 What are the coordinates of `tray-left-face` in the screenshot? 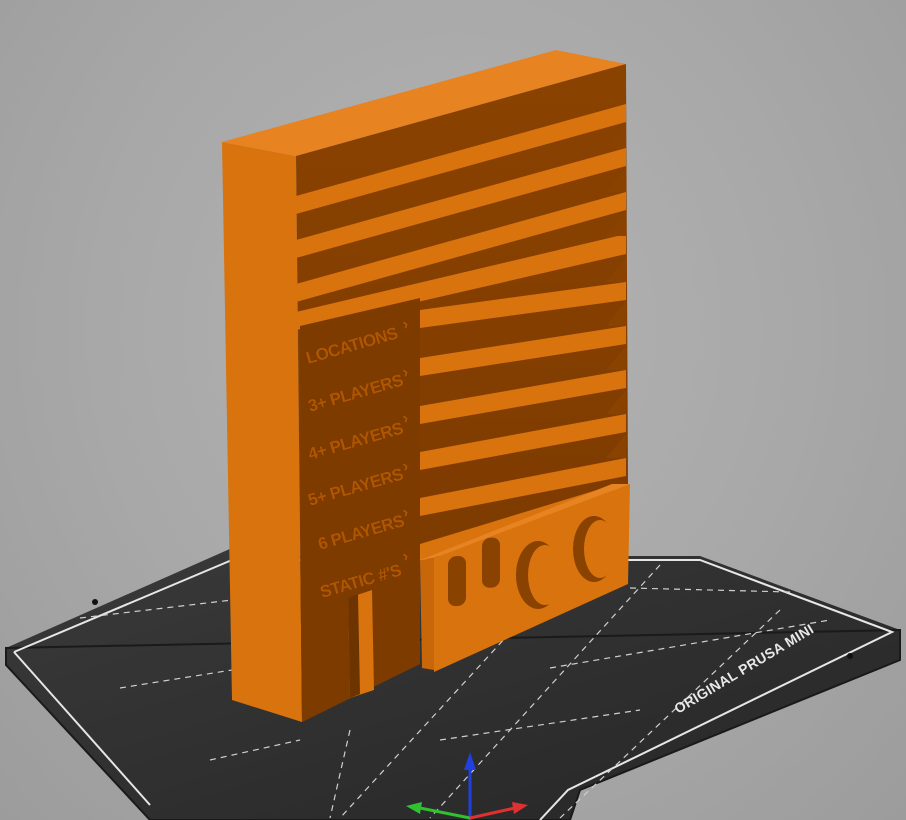 It's located at (427, 614).